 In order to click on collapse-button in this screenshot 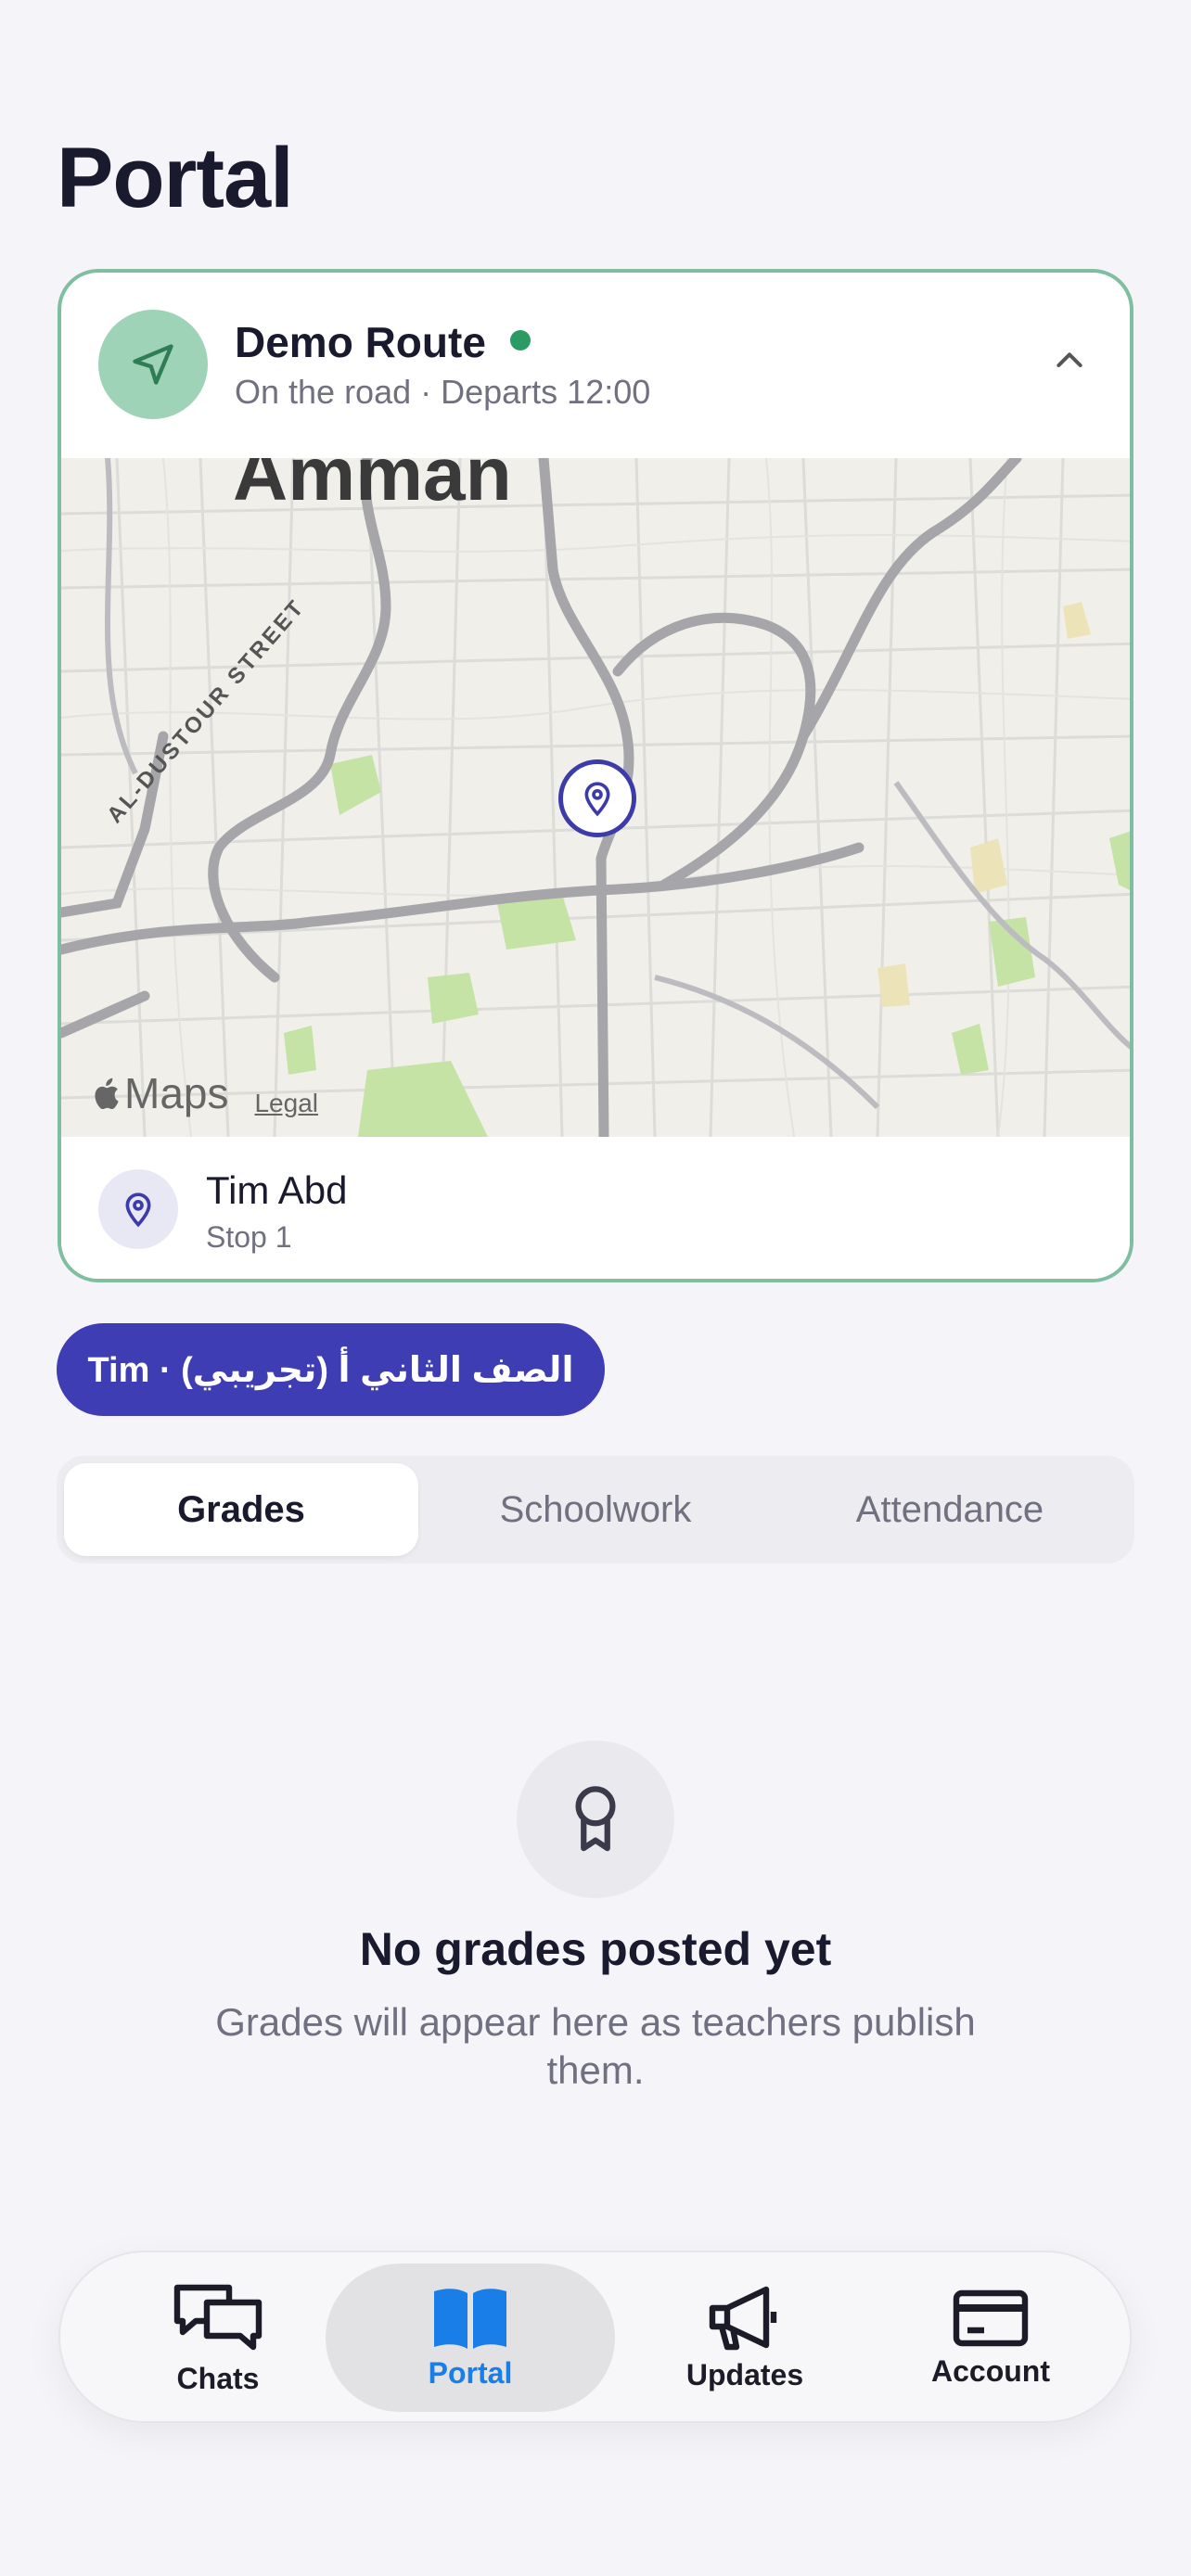, I will do `click(1069, 360)`.